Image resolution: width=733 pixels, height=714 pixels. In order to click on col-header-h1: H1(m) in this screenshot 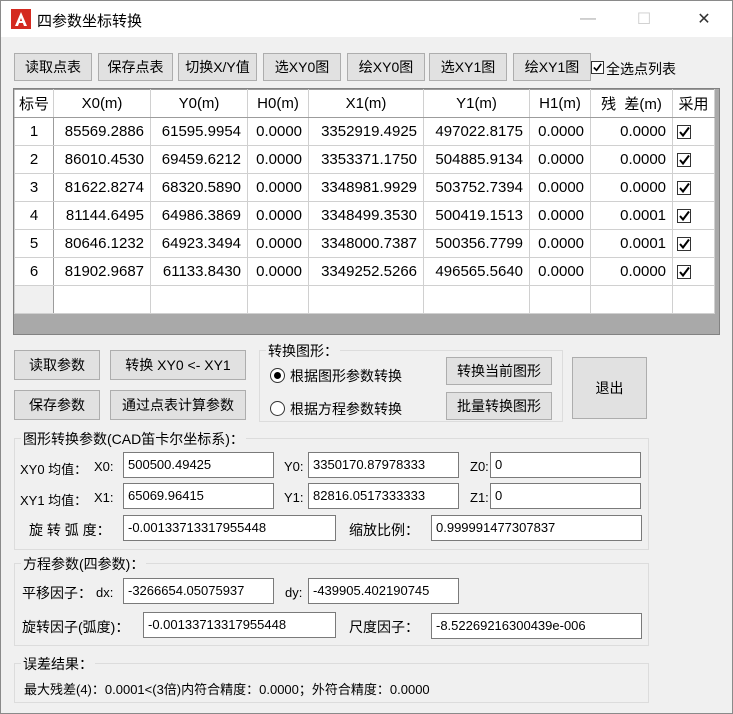, I will do `click(560, 103)`.